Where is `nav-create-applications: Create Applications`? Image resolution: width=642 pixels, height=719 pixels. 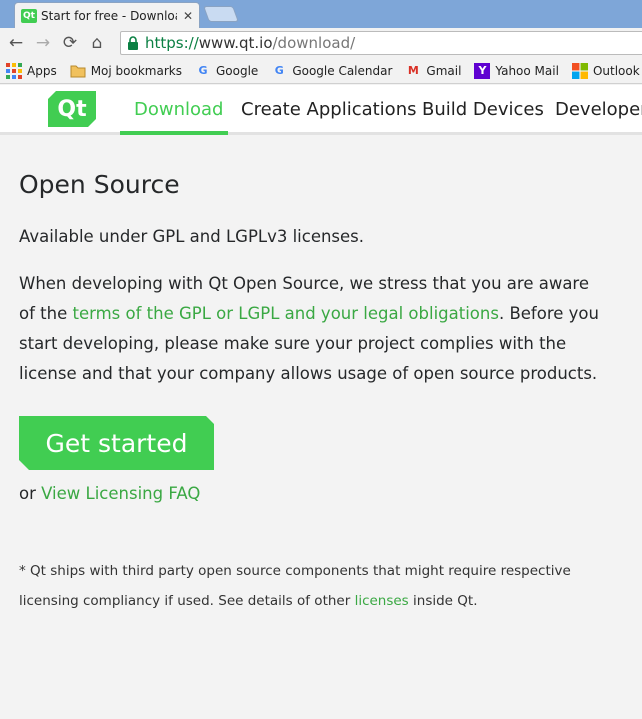
nav-create-applications: Create Applications is located at coordinates (328, 109).